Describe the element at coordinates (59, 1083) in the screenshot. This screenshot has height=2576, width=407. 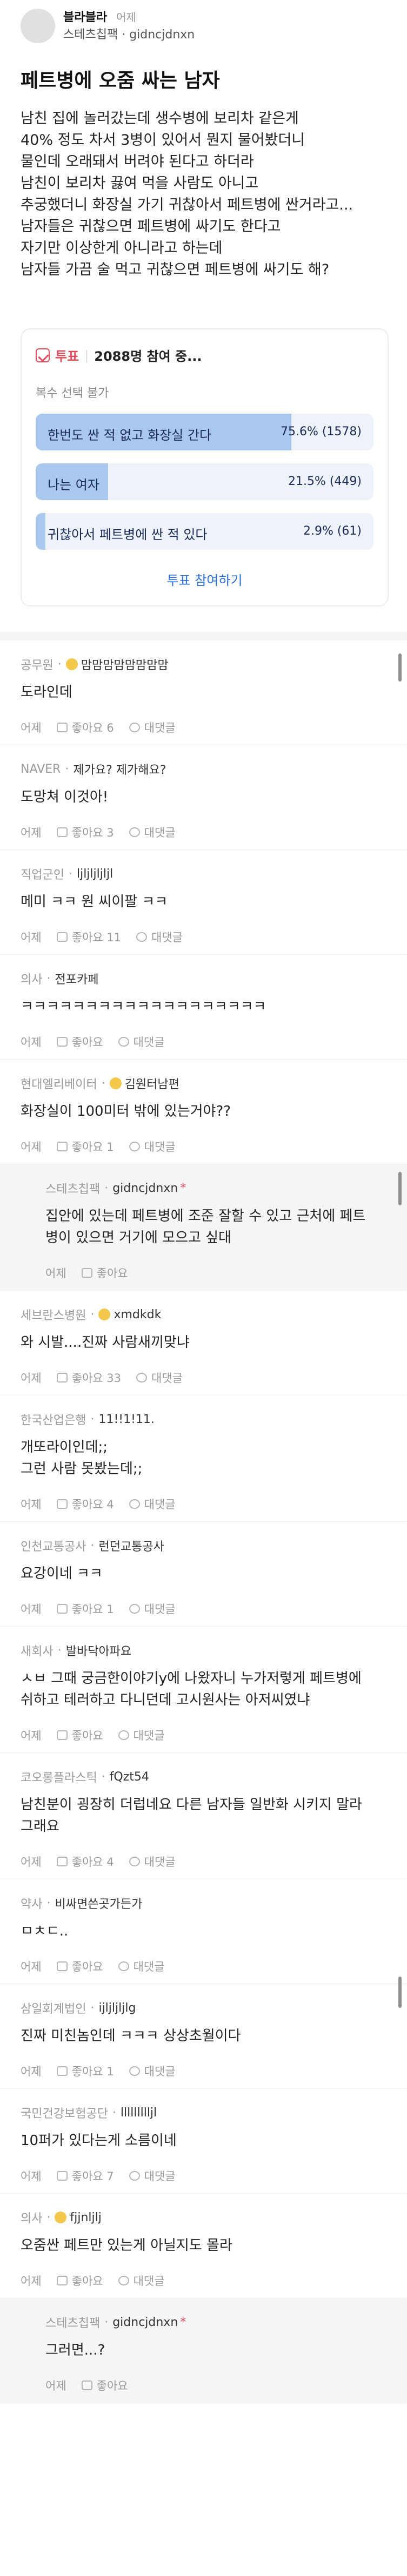
I see `comment-company: 현대엘리베이터` at that location.